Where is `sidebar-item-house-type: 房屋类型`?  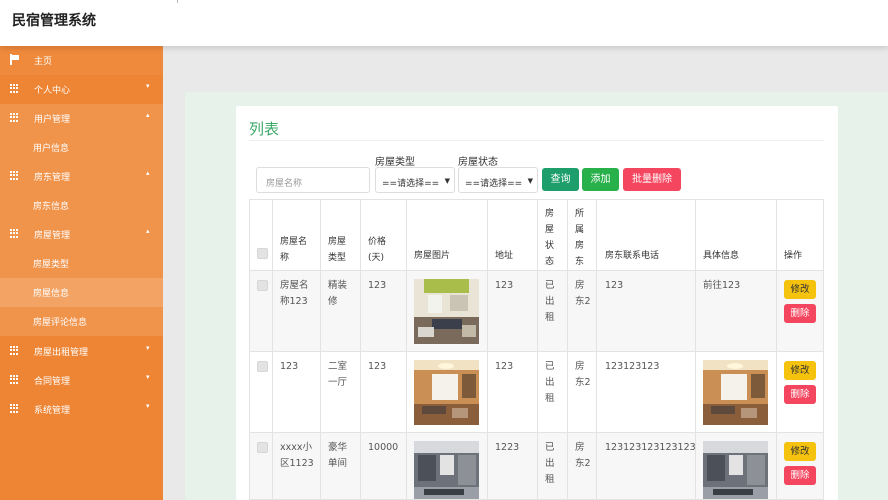
sidebar-item-house-type: 房屋类型 is located at coordinates (81, 263).